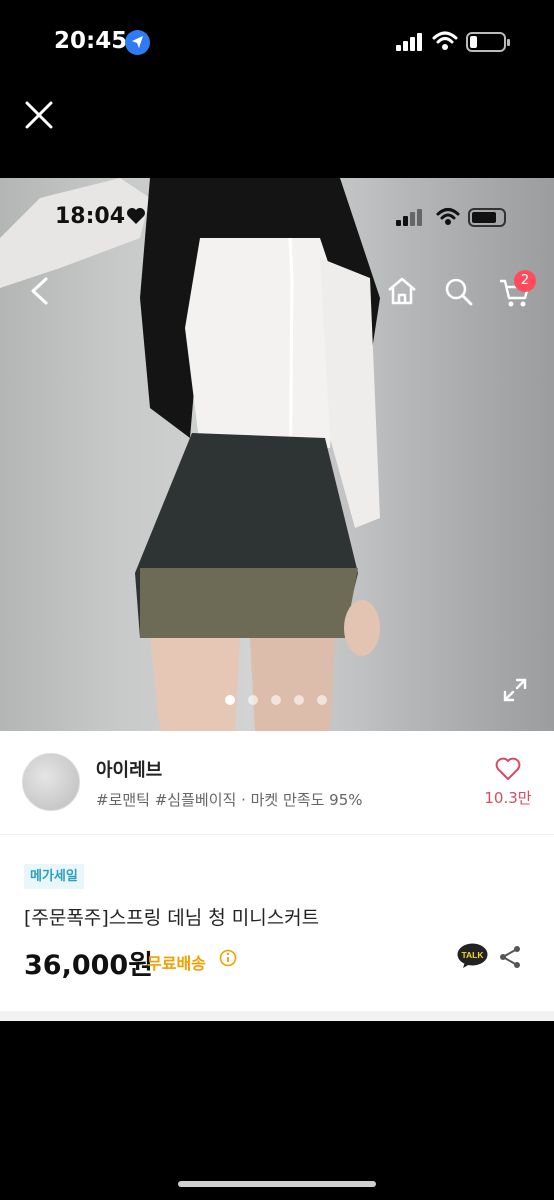 The width and height of the screenshot is (554, 1200). What do you see at coordinates (277, 783) in the screenshot?
I see `seller-row: 아이레브 #로맨틱 #심플베이직 · 마켓 만족도 95% 10.3만` at bounding box center [277, 783].